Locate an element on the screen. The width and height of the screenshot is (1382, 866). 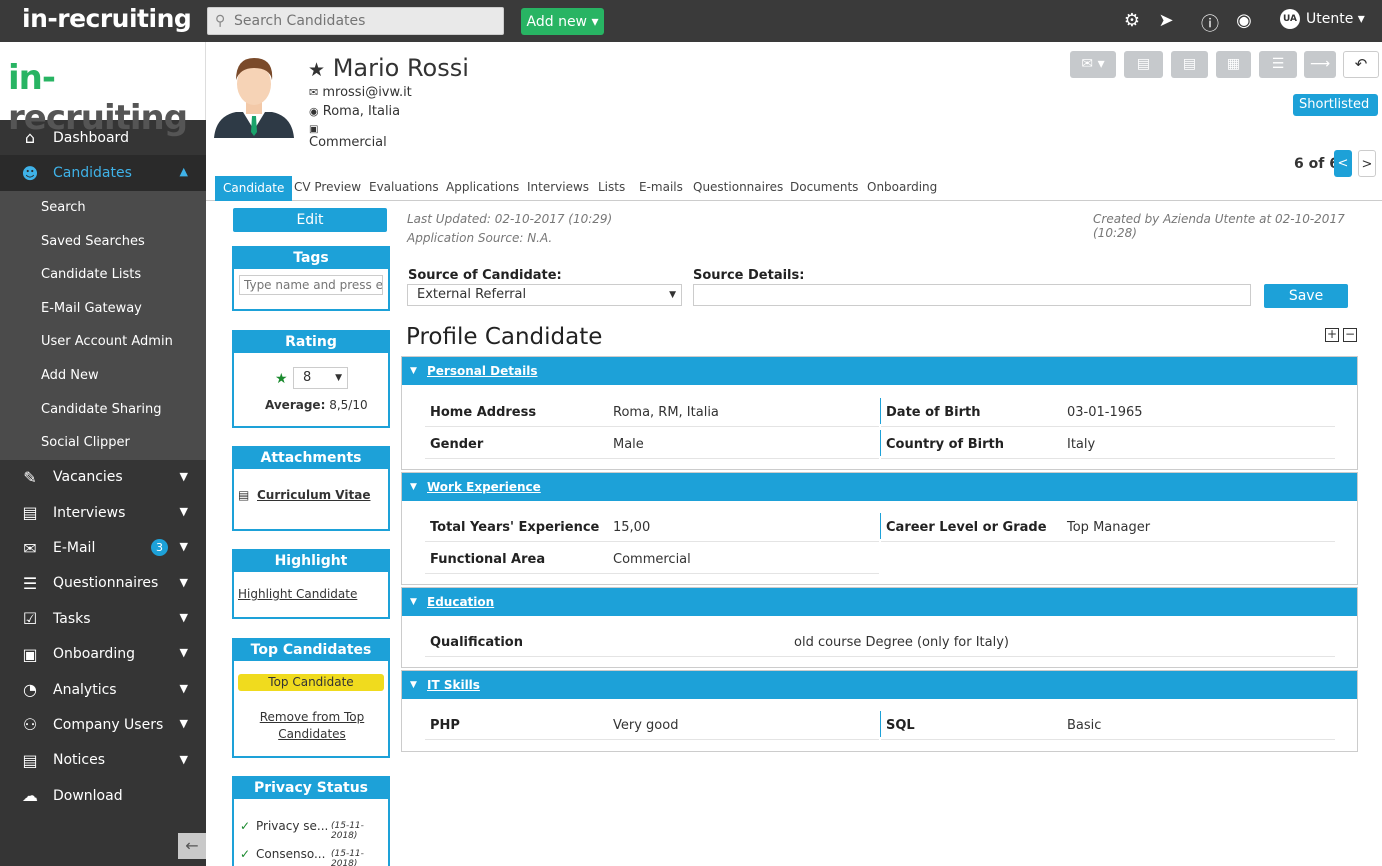
globe-icon: ◉ is located at coordinates (1244, 20).